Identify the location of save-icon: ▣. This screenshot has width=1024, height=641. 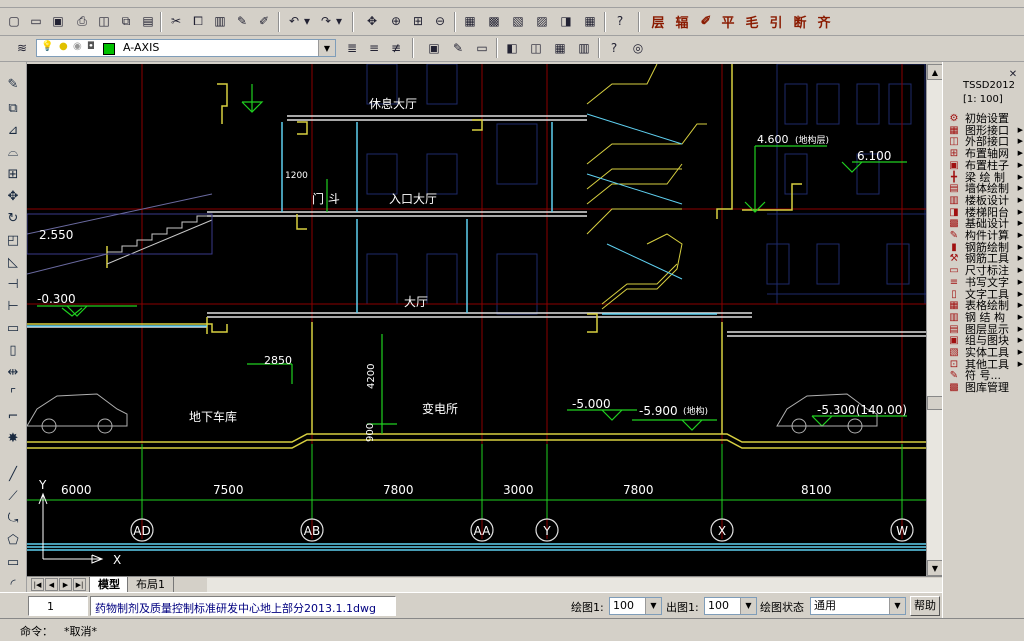
(58, 21).